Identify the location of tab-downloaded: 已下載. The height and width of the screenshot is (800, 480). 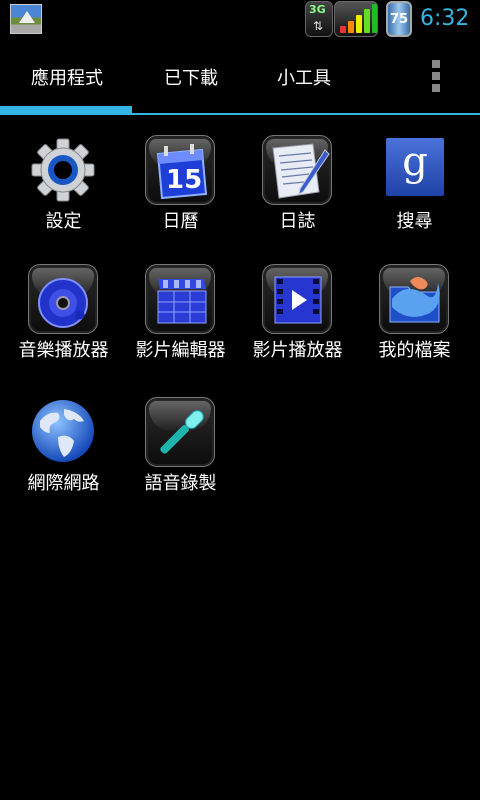
(191, 77).